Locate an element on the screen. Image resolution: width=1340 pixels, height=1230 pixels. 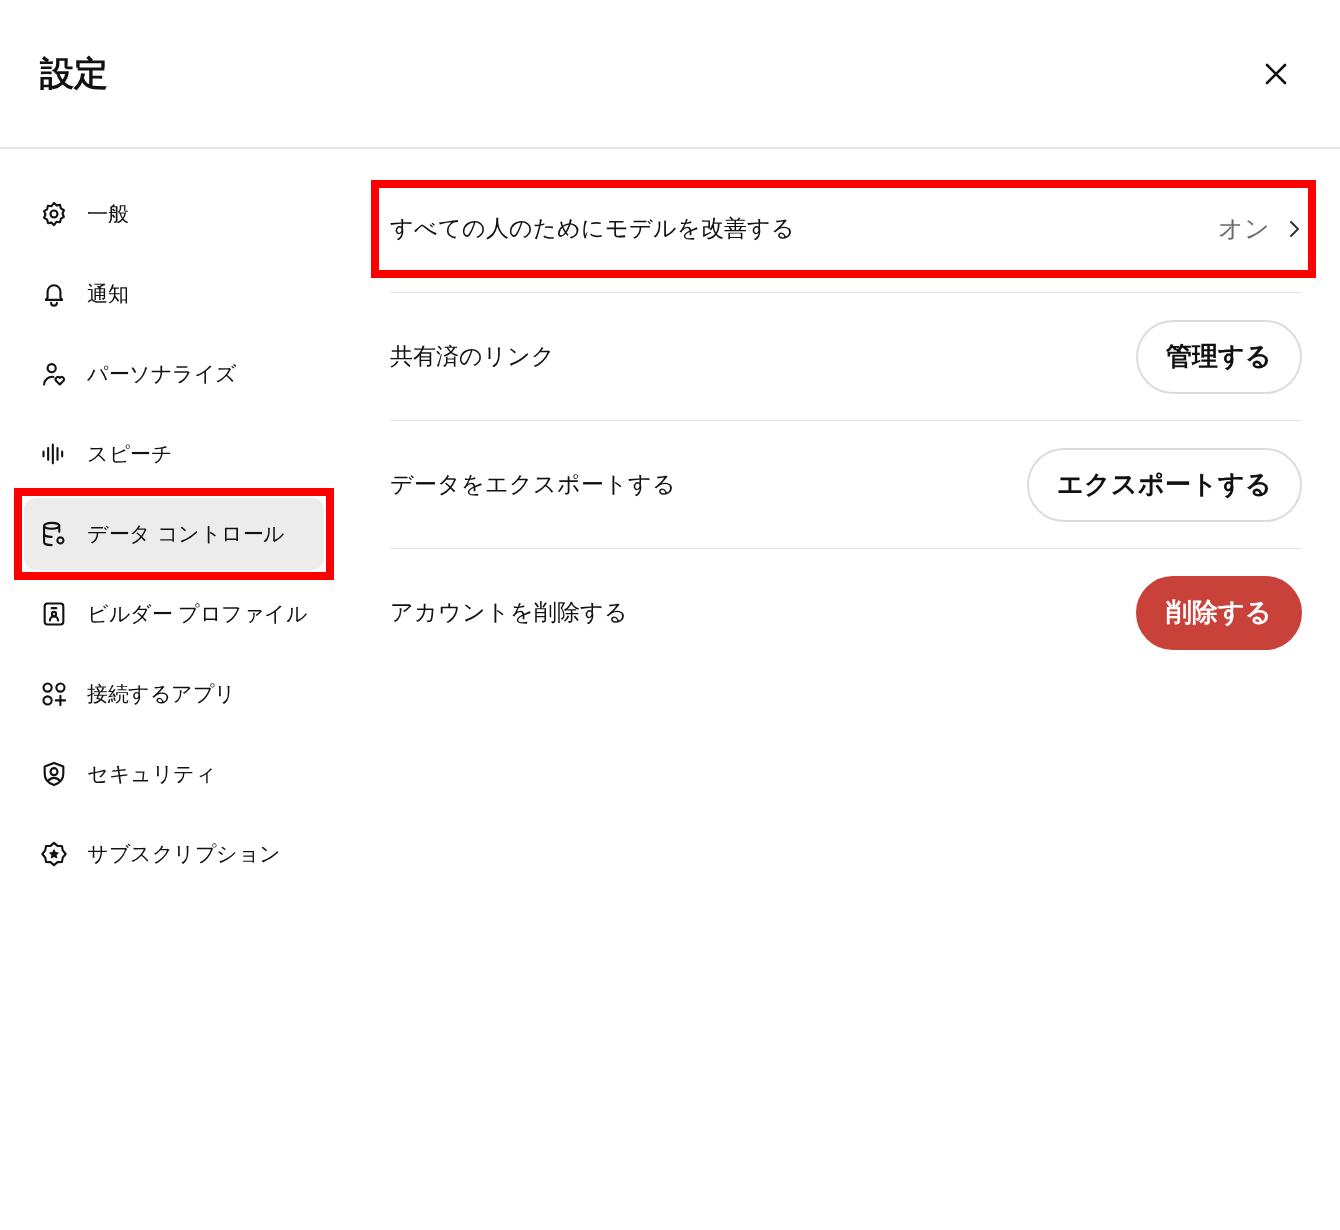
action-button: 管理する is located at coordinates (1219, 356).